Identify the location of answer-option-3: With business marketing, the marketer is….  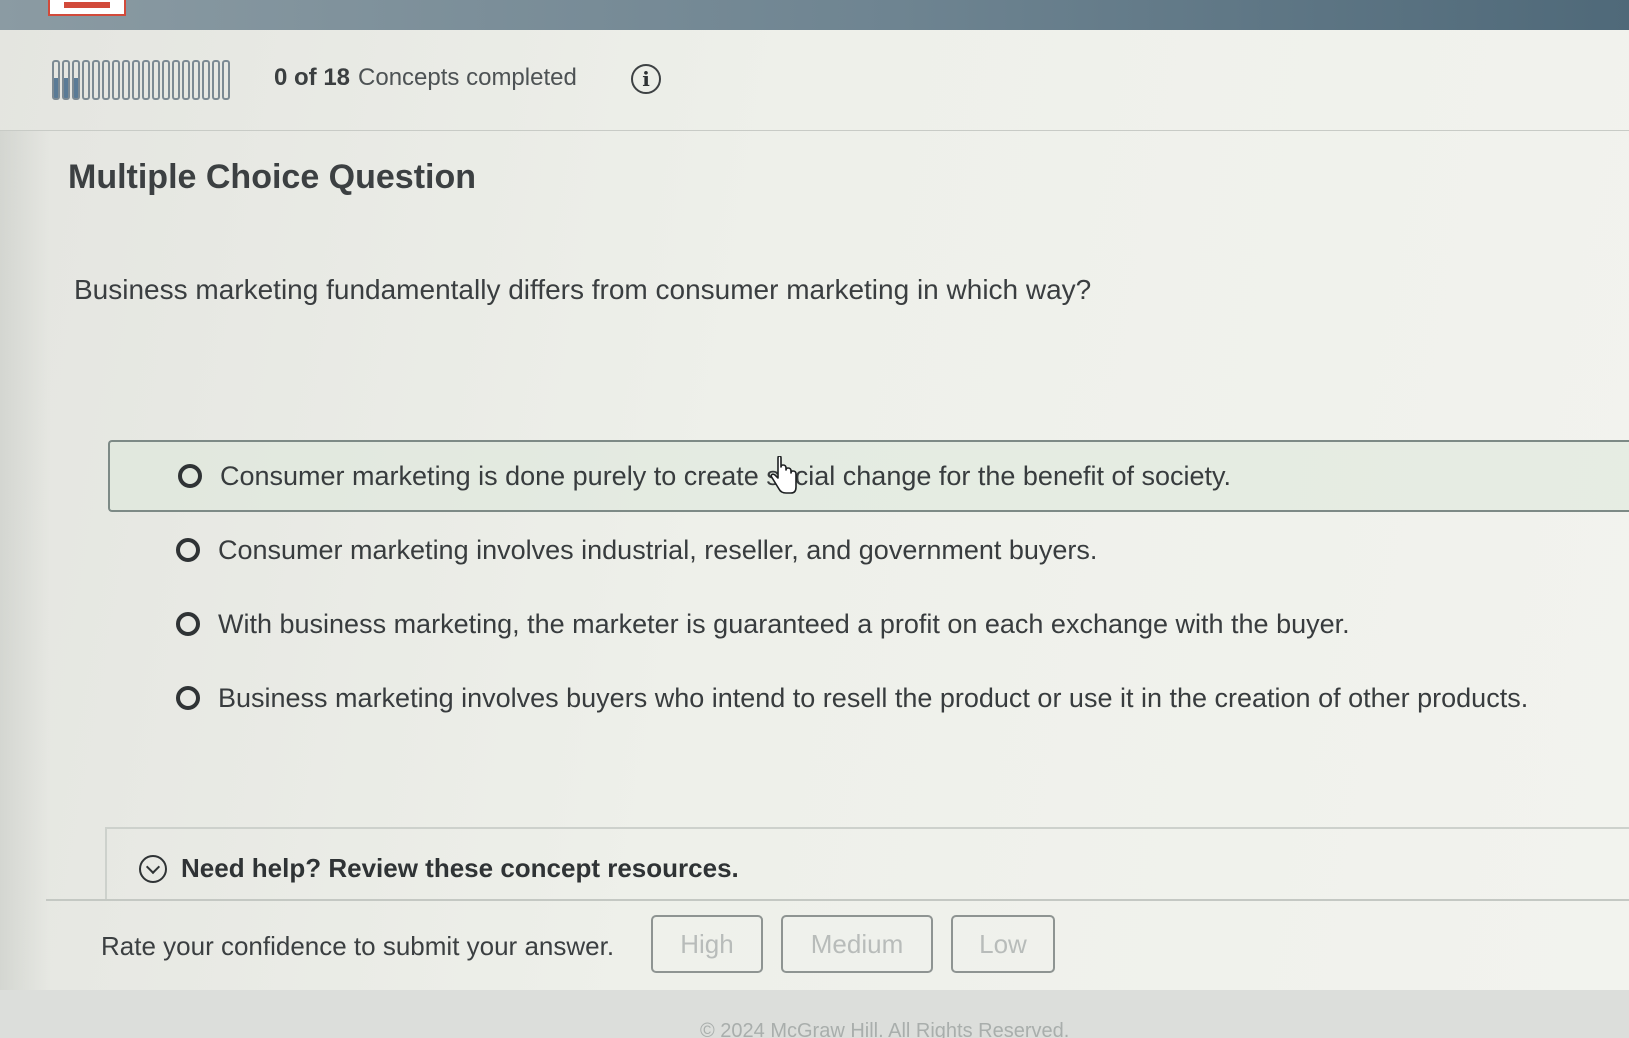
(868, 624).